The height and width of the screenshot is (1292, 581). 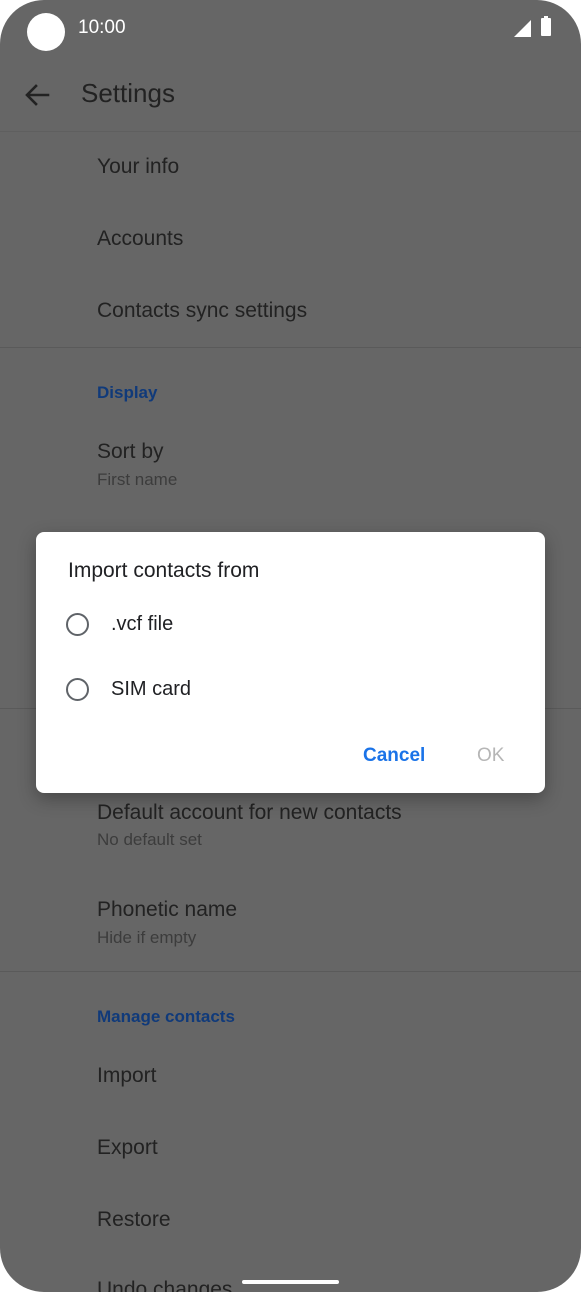 I want to click on arrow-back-icon, so click(x=37, y=95).